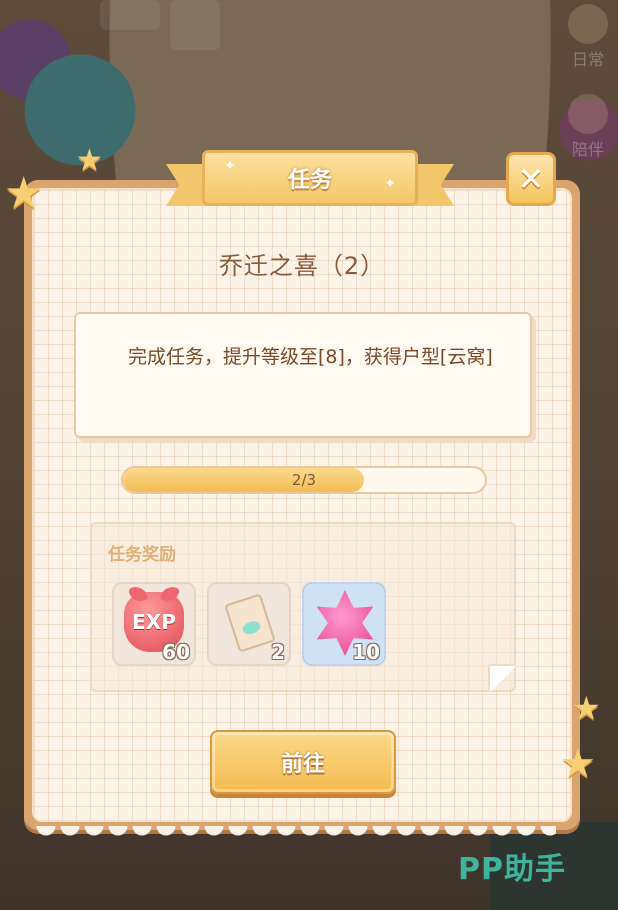 The width and height of the screenshot is (618, 910). What do you see at coordinates (502, 678) in the screenshot?
I see `page-fold-corner` at bounding box center [502, 678].